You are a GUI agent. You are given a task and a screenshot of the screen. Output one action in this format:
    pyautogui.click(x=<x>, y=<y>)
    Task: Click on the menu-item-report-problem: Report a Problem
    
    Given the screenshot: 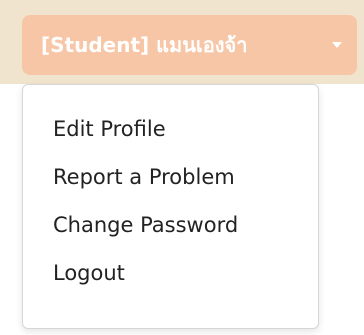 What is the action you would take?
    pyautogui.click(x=170, y=177)
    